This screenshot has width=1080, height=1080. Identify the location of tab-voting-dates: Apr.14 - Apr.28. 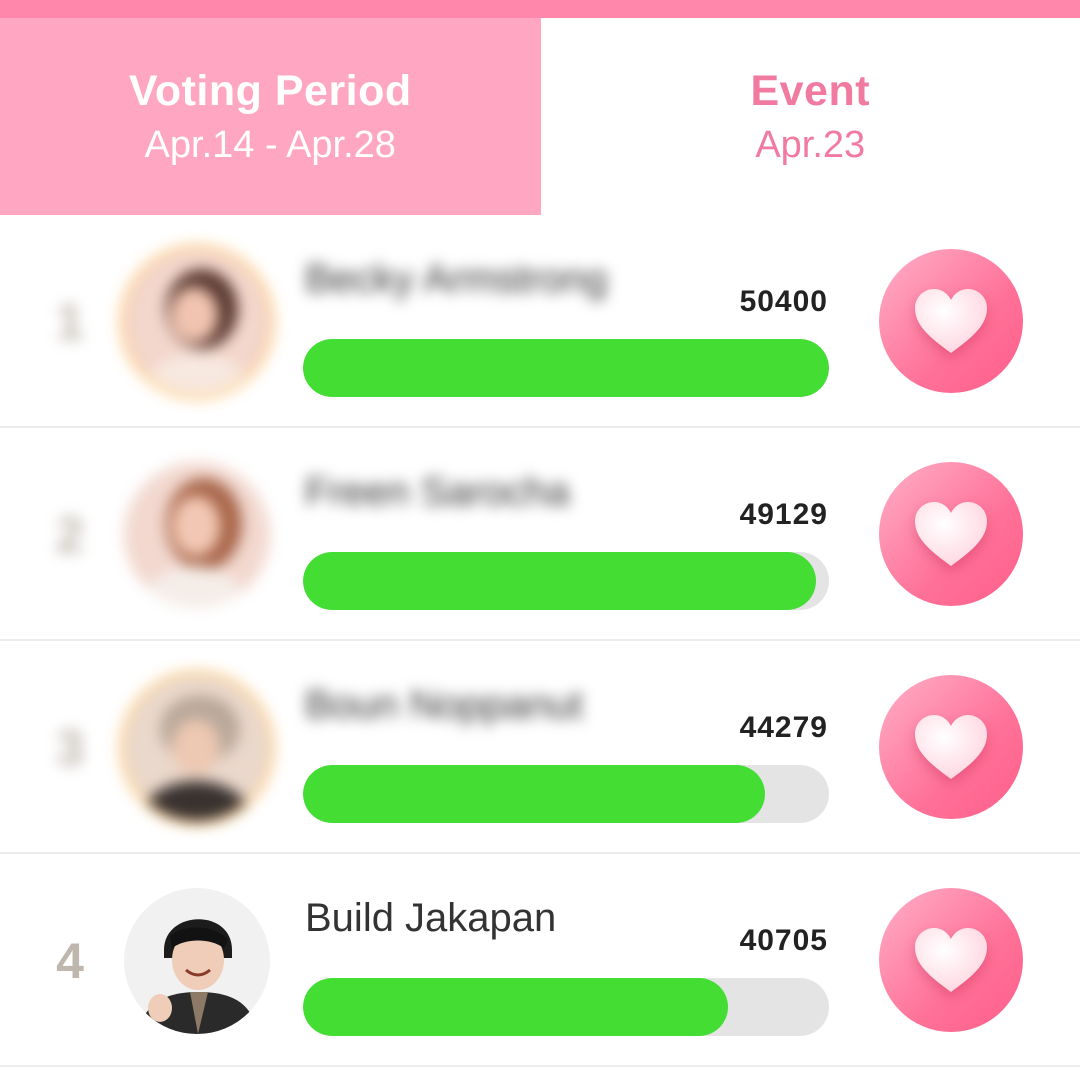
(270, 144).